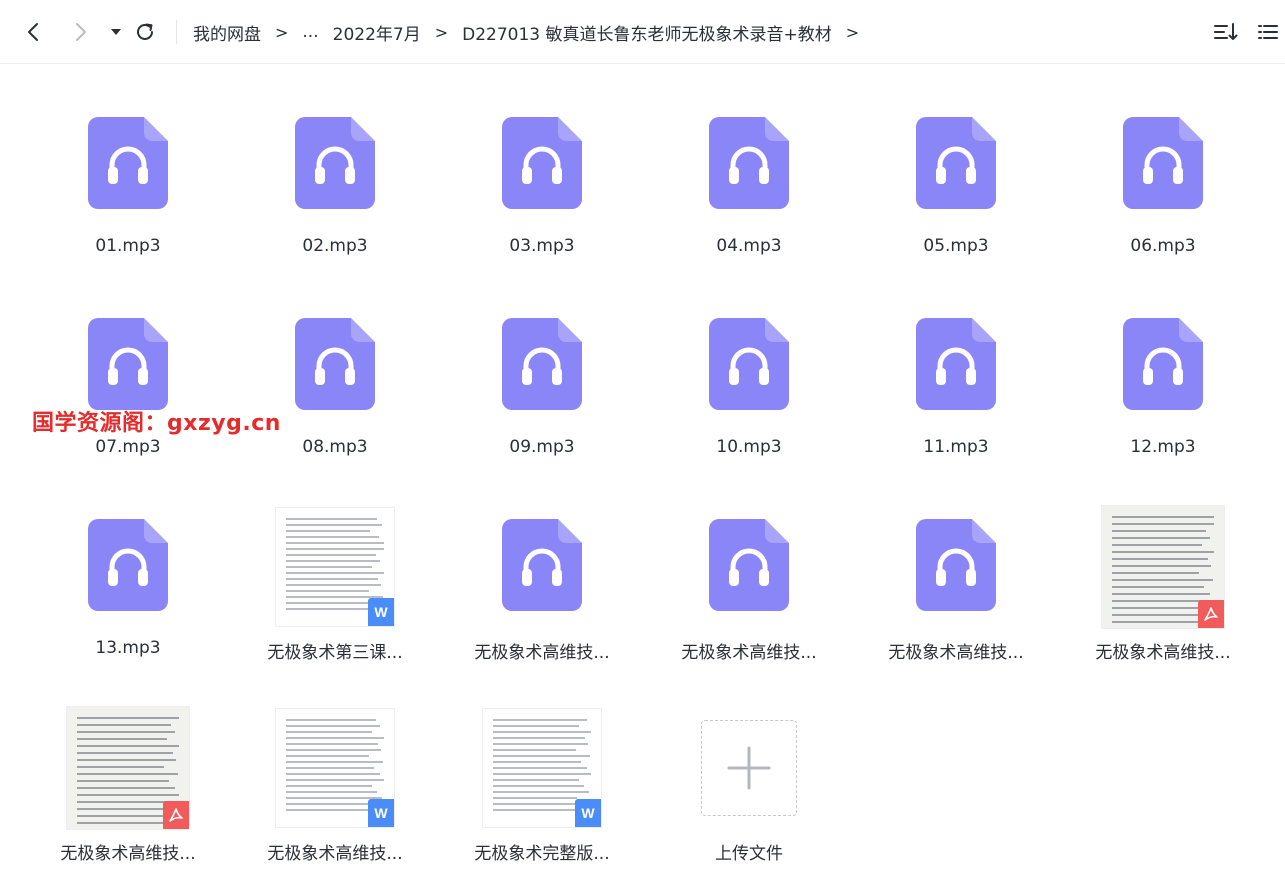  Describe the element at coordinates (34, 32) in the screenshot. I see `chevron-left-icon` at that location.